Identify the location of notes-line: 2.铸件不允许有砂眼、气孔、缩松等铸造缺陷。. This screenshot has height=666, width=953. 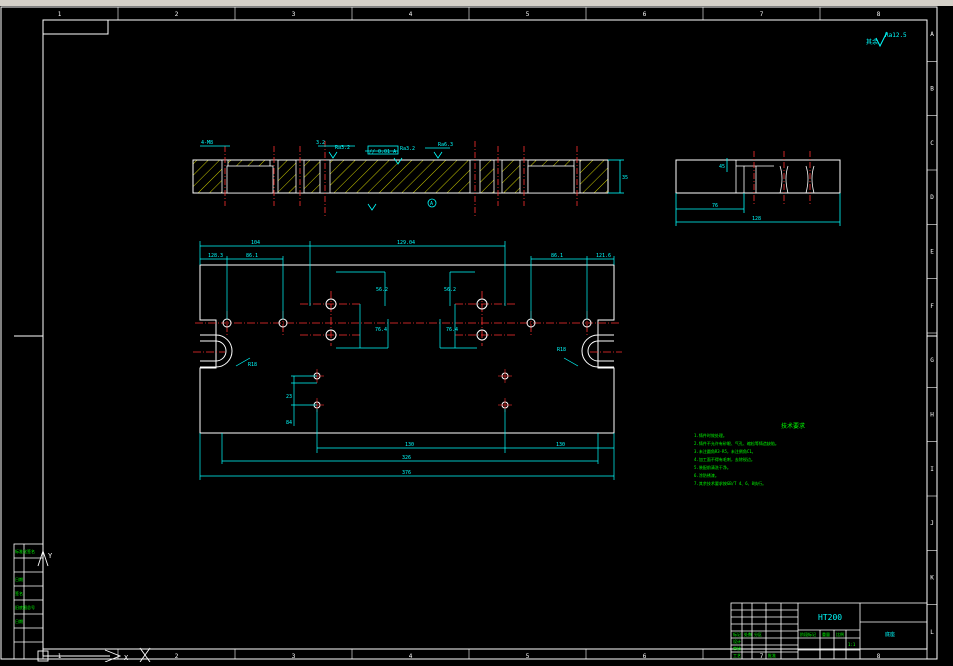
(736, 443).